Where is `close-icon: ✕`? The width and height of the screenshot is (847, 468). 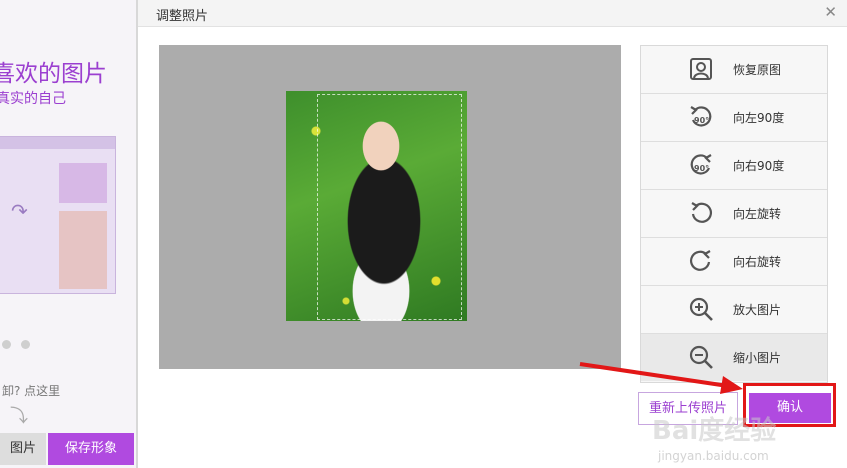 close-icon: ✕ is located at coordinates (830, 12).